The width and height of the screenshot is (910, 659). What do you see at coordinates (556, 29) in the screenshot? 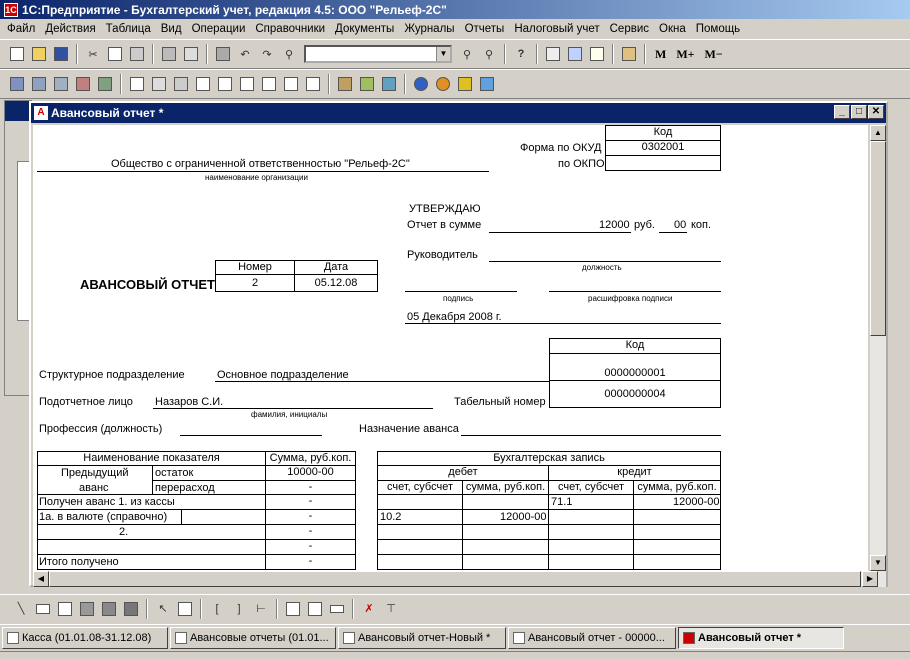
I see `menu-tax: Налоговый учет` at bounding box center [556, 29].